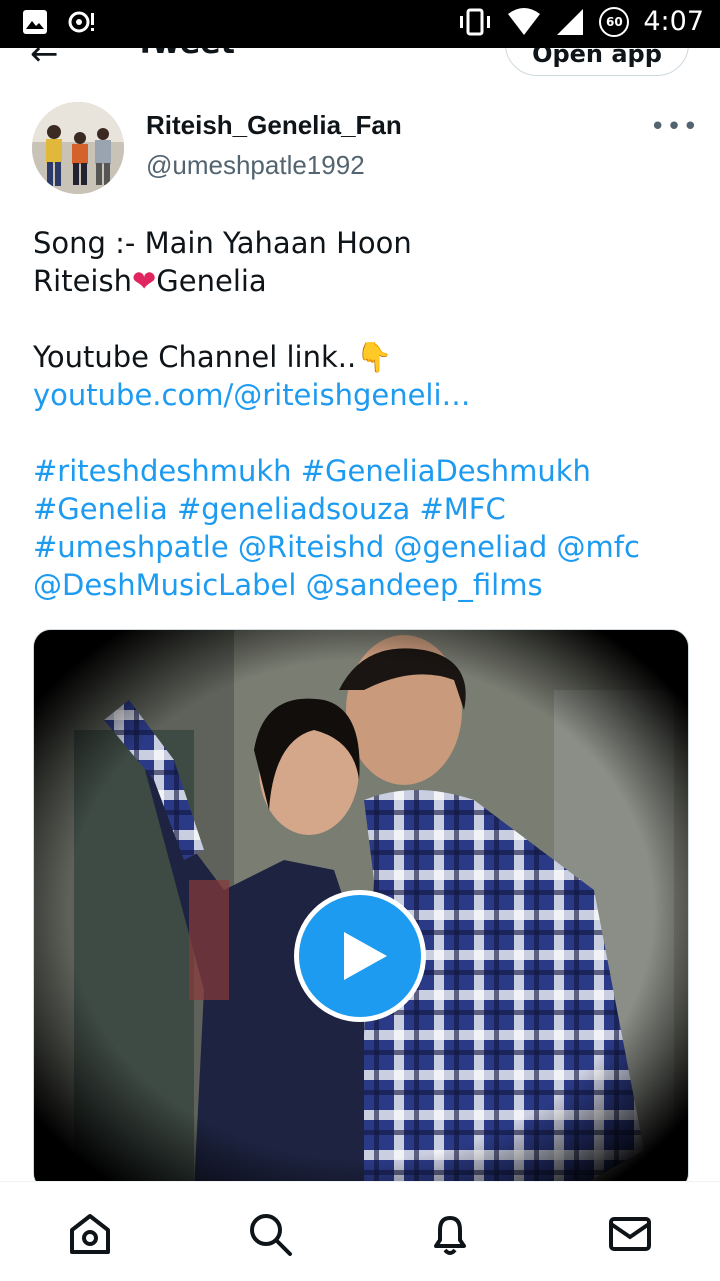  What do you see at coordinates (363, 585) in the screenshot?
I see `hashtags-line-4: @DeshMusicLabel @sandeep_films` at bounding box center [363, 585].